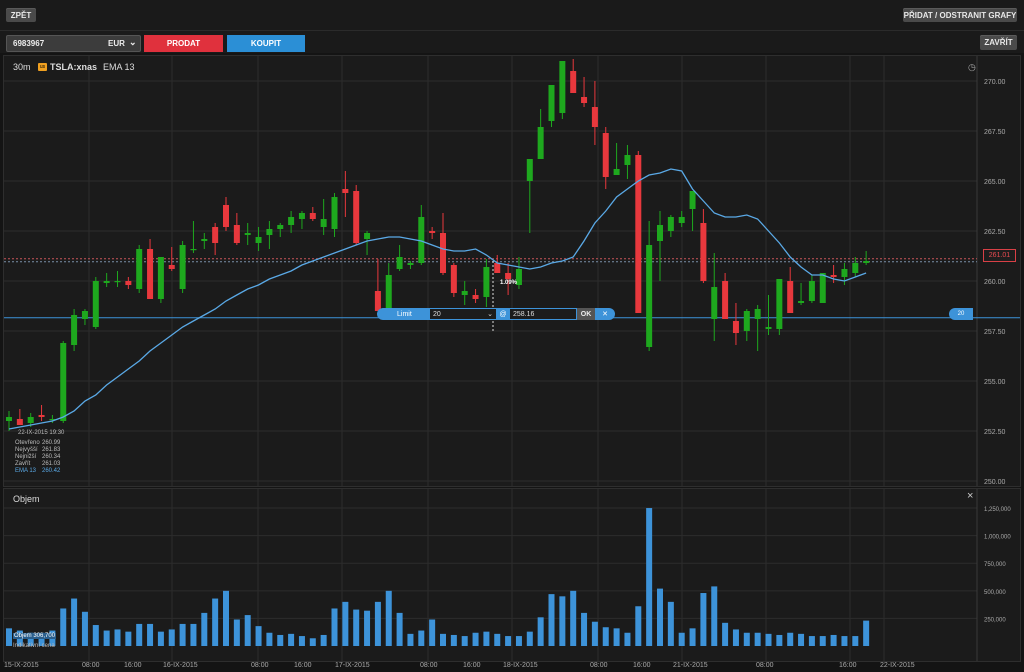  I want to click on time-axis-label: 15-IX-2015, so click(21, 665).